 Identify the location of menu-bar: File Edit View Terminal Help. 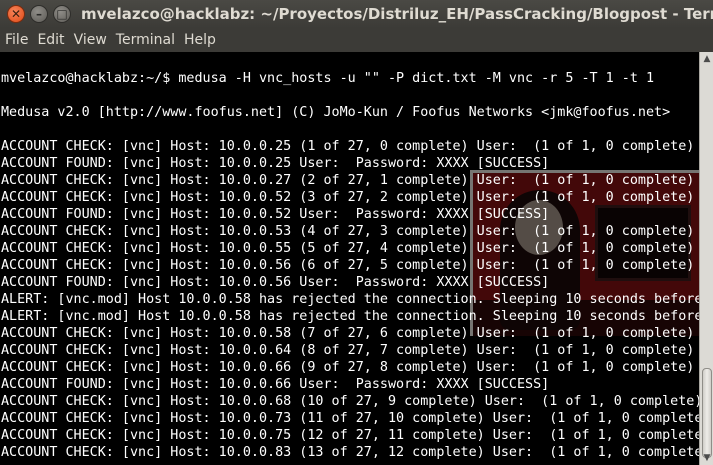
(356, 40).